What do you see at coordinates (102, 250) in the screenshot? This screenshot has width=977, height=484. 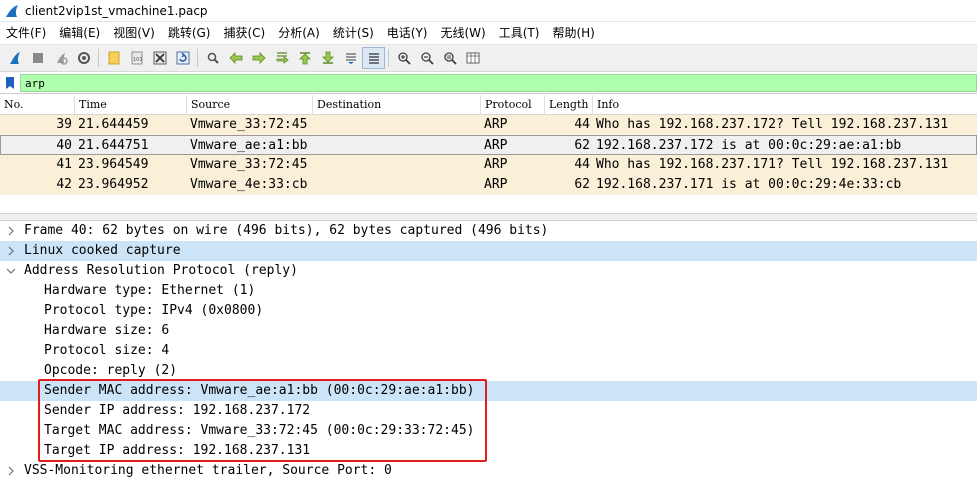 I see `tree-item-label: Linux cooked capture` at bounding box center [102, 250].